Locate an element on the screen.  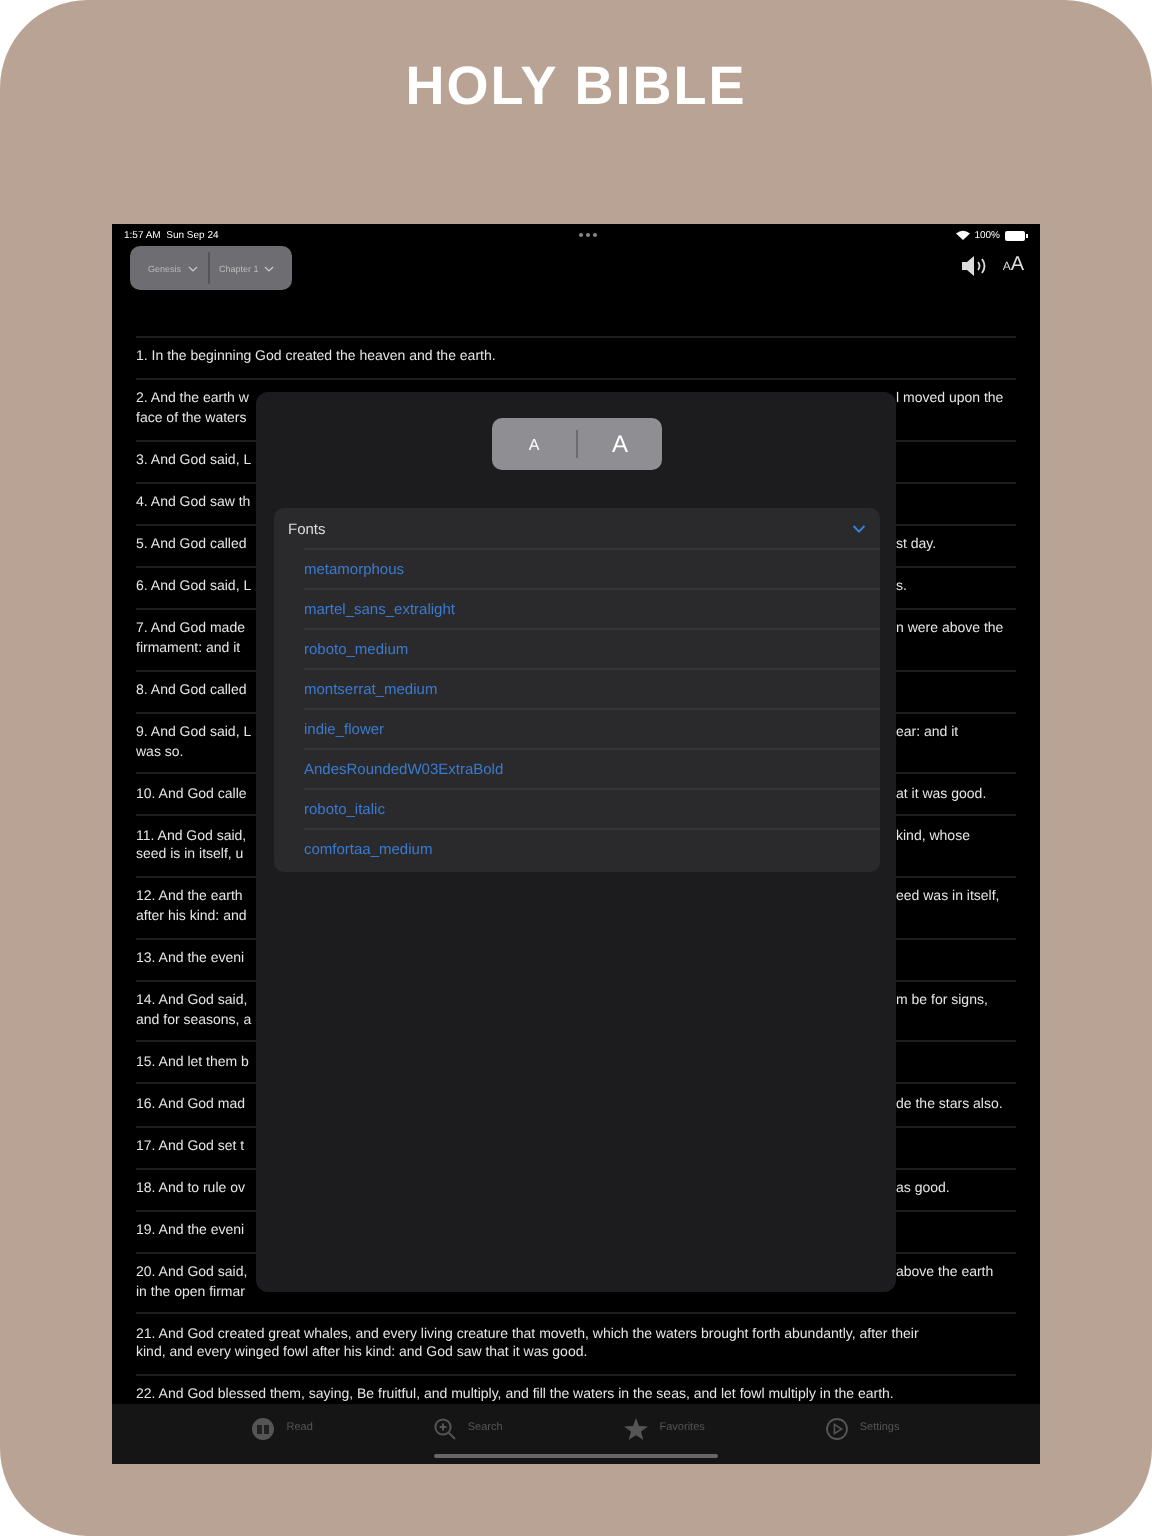
banner-title: HOLY BIBLE is located at coordinates (576, 87).